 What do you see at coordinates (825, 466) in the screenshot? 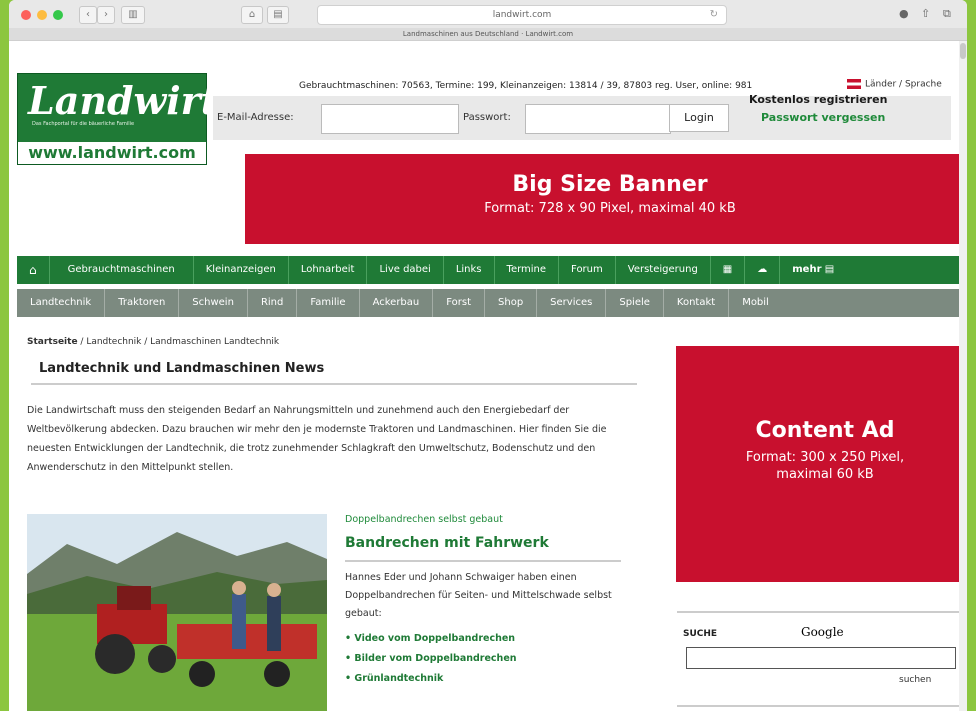
I see `content-ad-subtitle: Format: 300 x 250 Pixel, maximal 60 kB` at bounding box center [825, 466].